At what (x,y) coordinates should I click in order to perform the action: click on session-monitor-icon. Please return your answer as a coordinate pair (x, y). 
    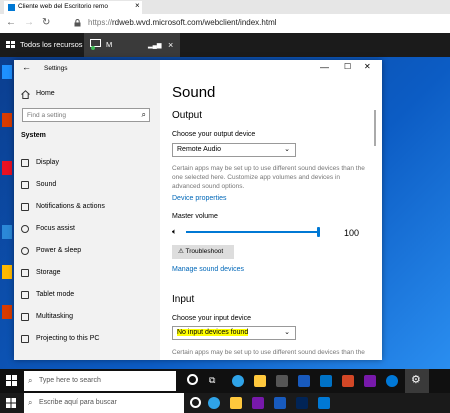
    Looking at the image, I should click on (96, 44).